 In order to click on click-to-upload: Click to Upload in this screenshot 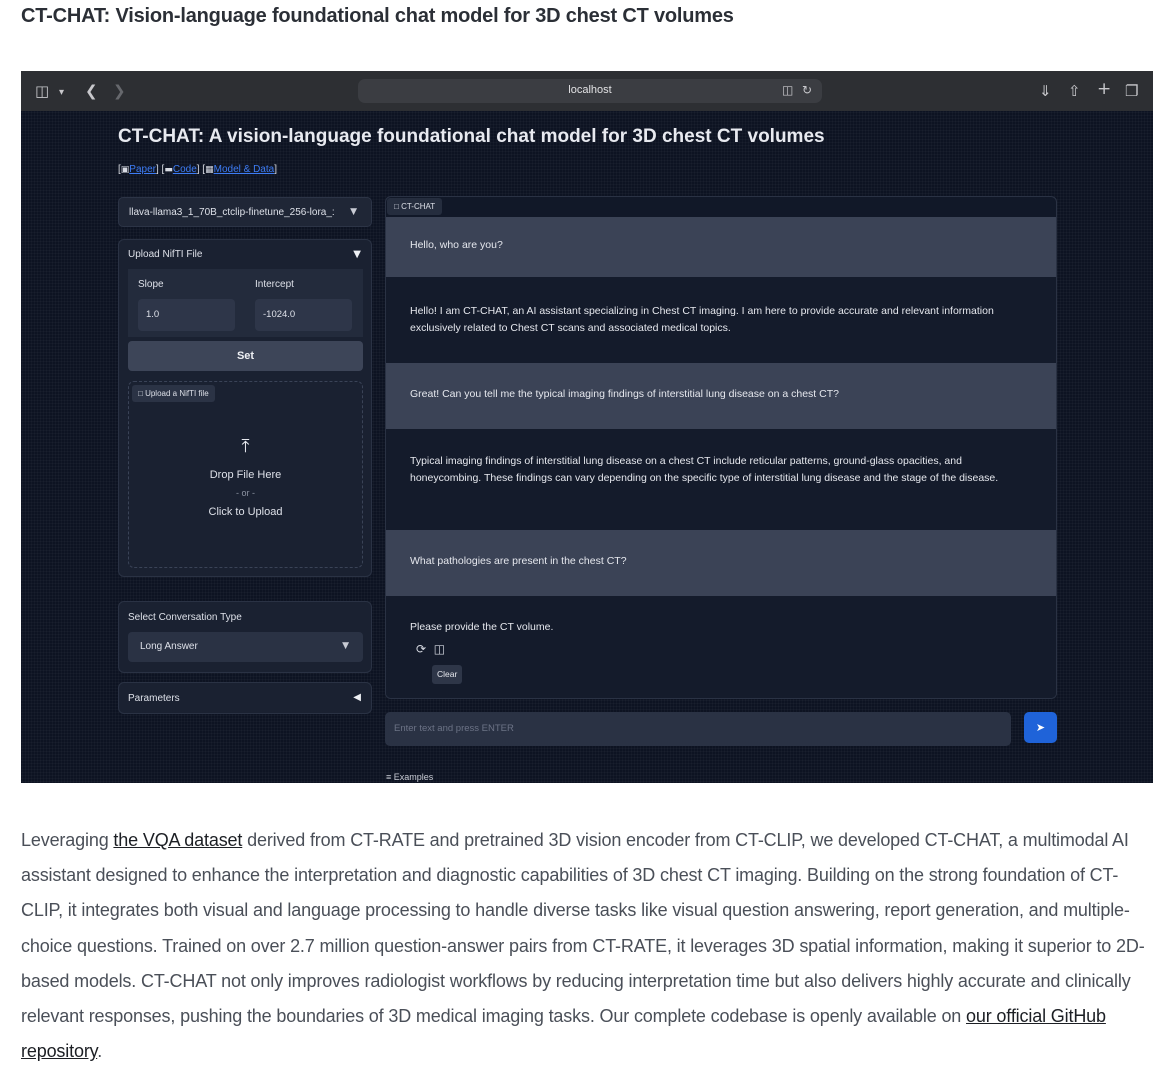, I will do `click(245, 512)`.